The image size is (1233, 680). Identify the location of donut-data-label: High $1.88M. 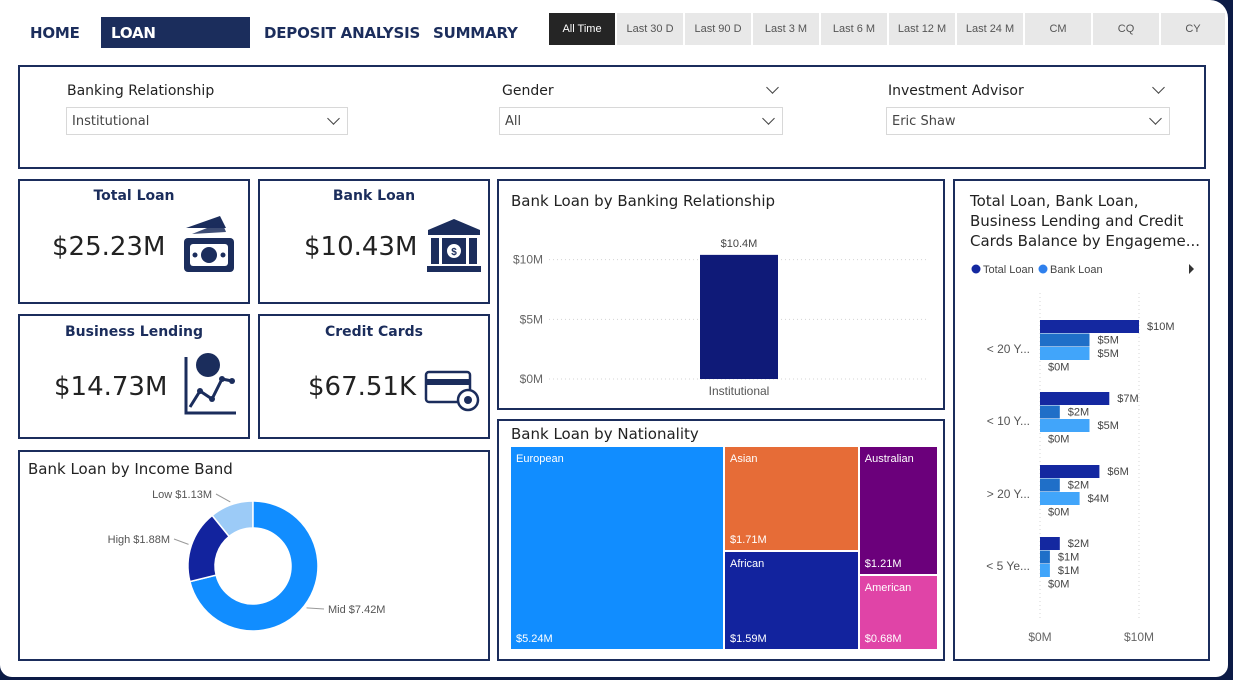
(139, 540).